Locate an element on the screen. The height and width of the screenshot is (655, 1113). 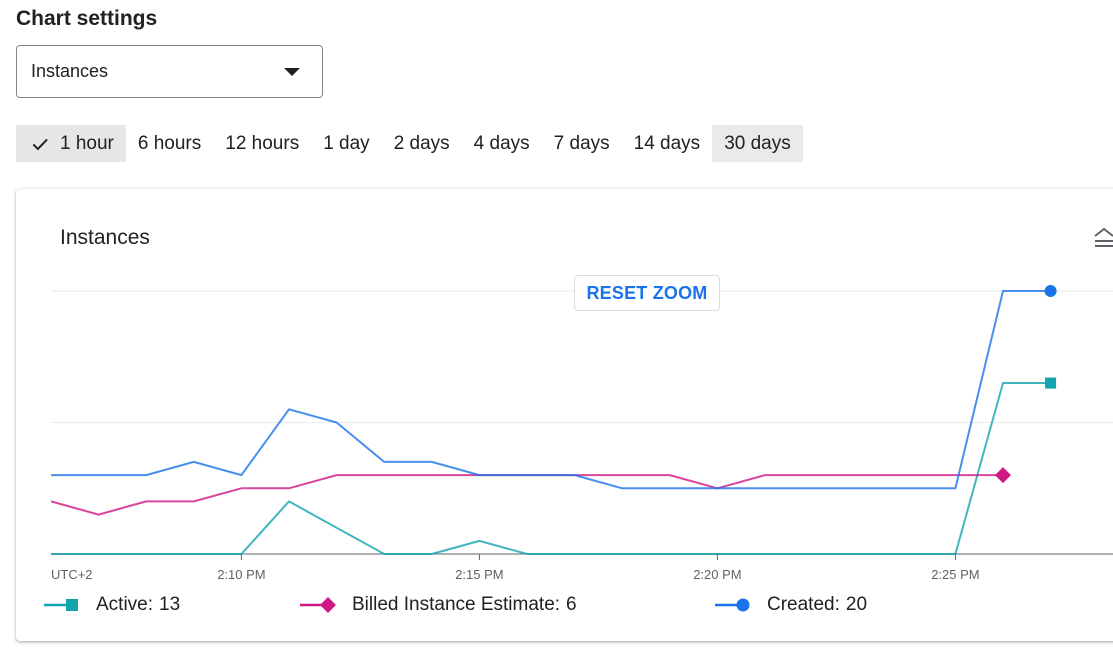
x-tick-label: 2:25 PM is located at coordinates (955, 574).